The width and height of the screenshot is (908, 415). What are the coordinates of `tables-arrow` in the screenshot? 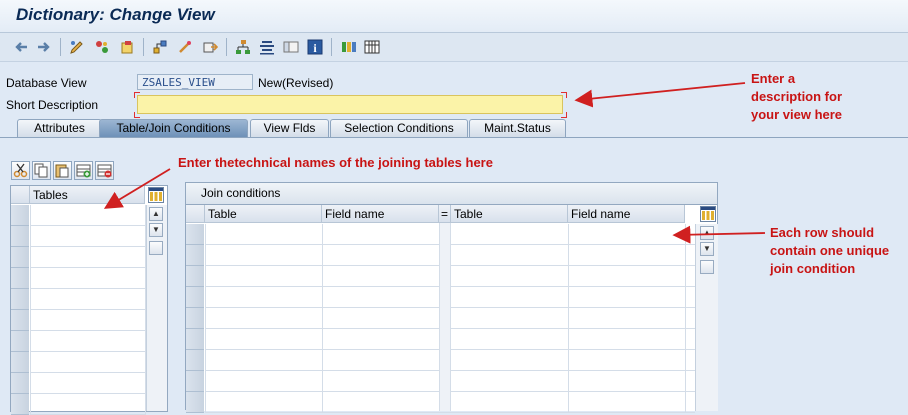 It's located at (137, 188).